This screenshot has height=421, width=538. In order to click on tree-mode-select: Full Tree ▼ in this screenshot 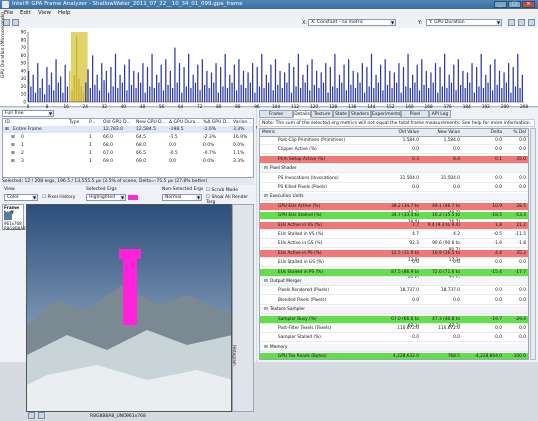, I will do `click(28, 113)`.